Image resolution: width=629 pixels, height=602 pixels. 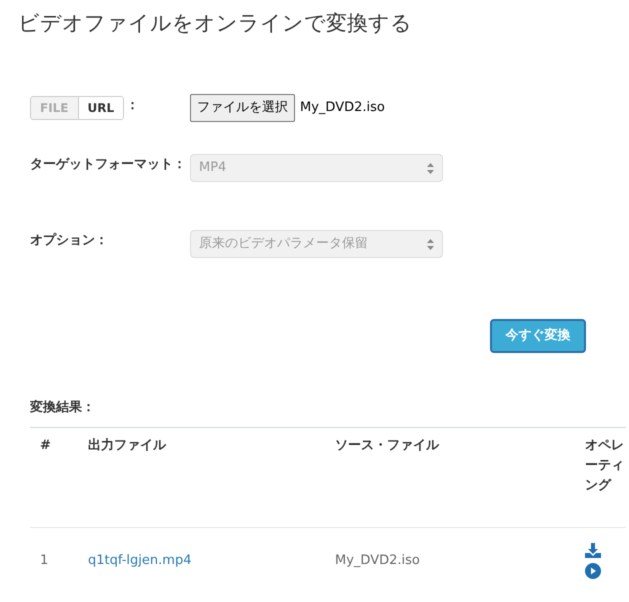 I want to click on table-cell: My_DVD2.iso, so click(x=445, y=561).